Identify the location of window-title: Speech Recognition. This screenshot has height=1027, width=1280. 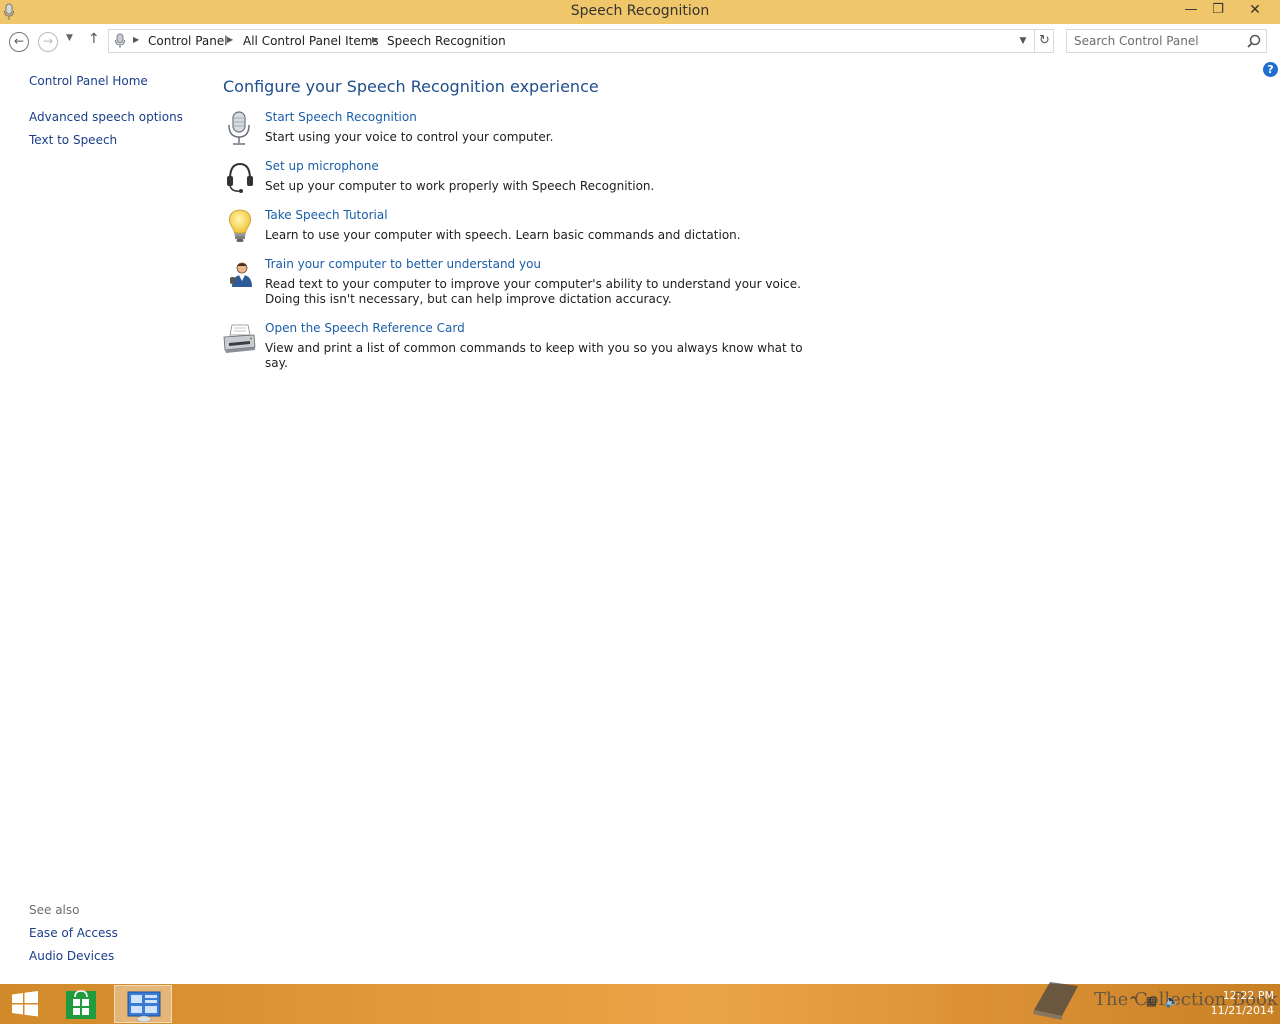
(640, 11).